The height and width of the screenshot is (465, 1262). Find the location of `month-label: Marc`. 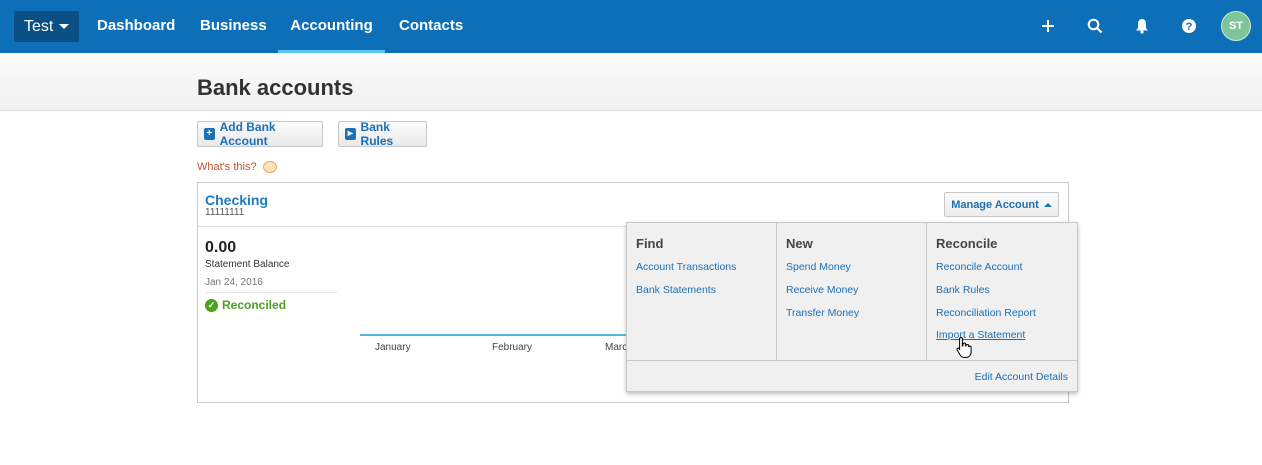

month-label: Marc is located at coordinates (616, 347).